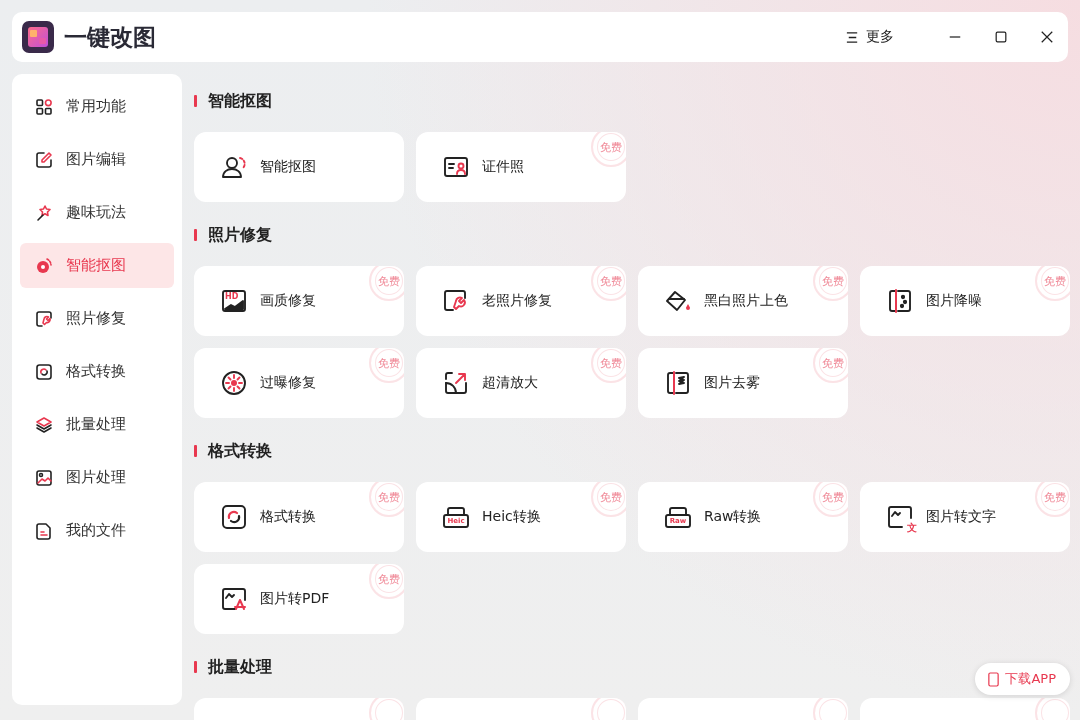  I want to click on tool-card: 证件照 免费, so click(521, 167).